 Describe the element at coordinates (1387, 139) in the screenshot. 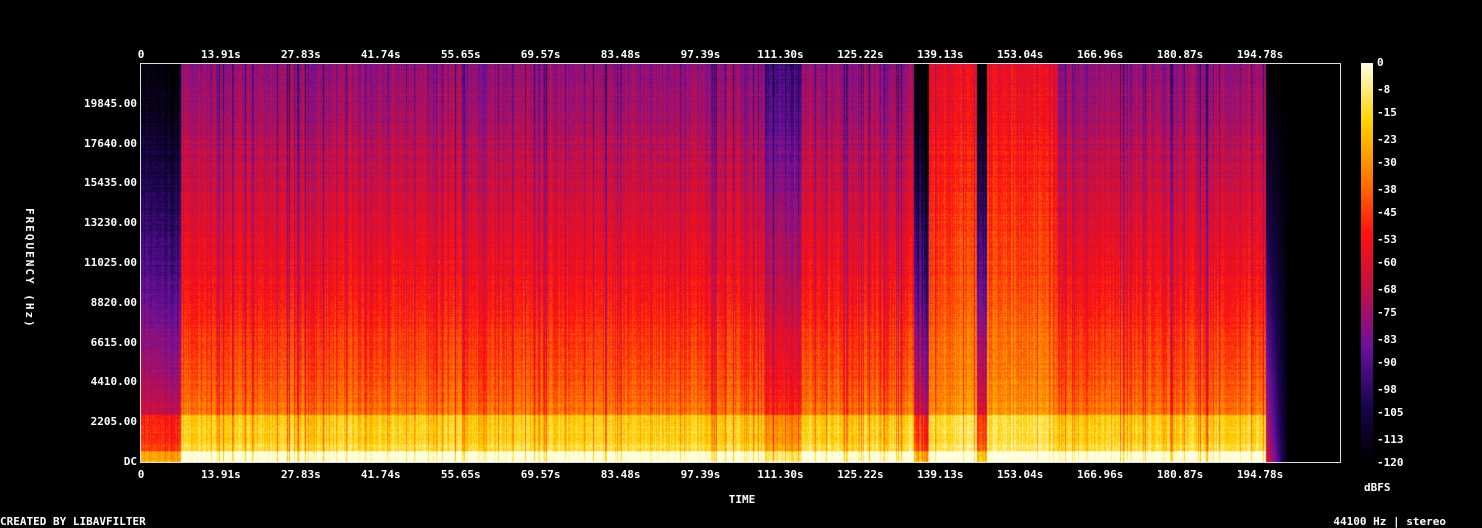

I see `colorbar-tick-label: -23` at that location.